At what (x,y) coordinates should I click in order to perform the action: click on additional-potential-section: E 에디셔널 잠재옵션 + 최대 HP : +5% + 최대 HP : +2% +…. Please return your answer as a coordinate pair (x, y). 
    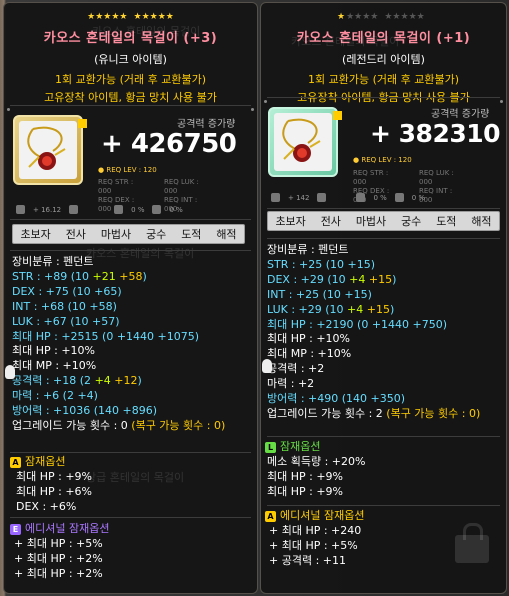
    Looking at the image, I should click on (59, 552).